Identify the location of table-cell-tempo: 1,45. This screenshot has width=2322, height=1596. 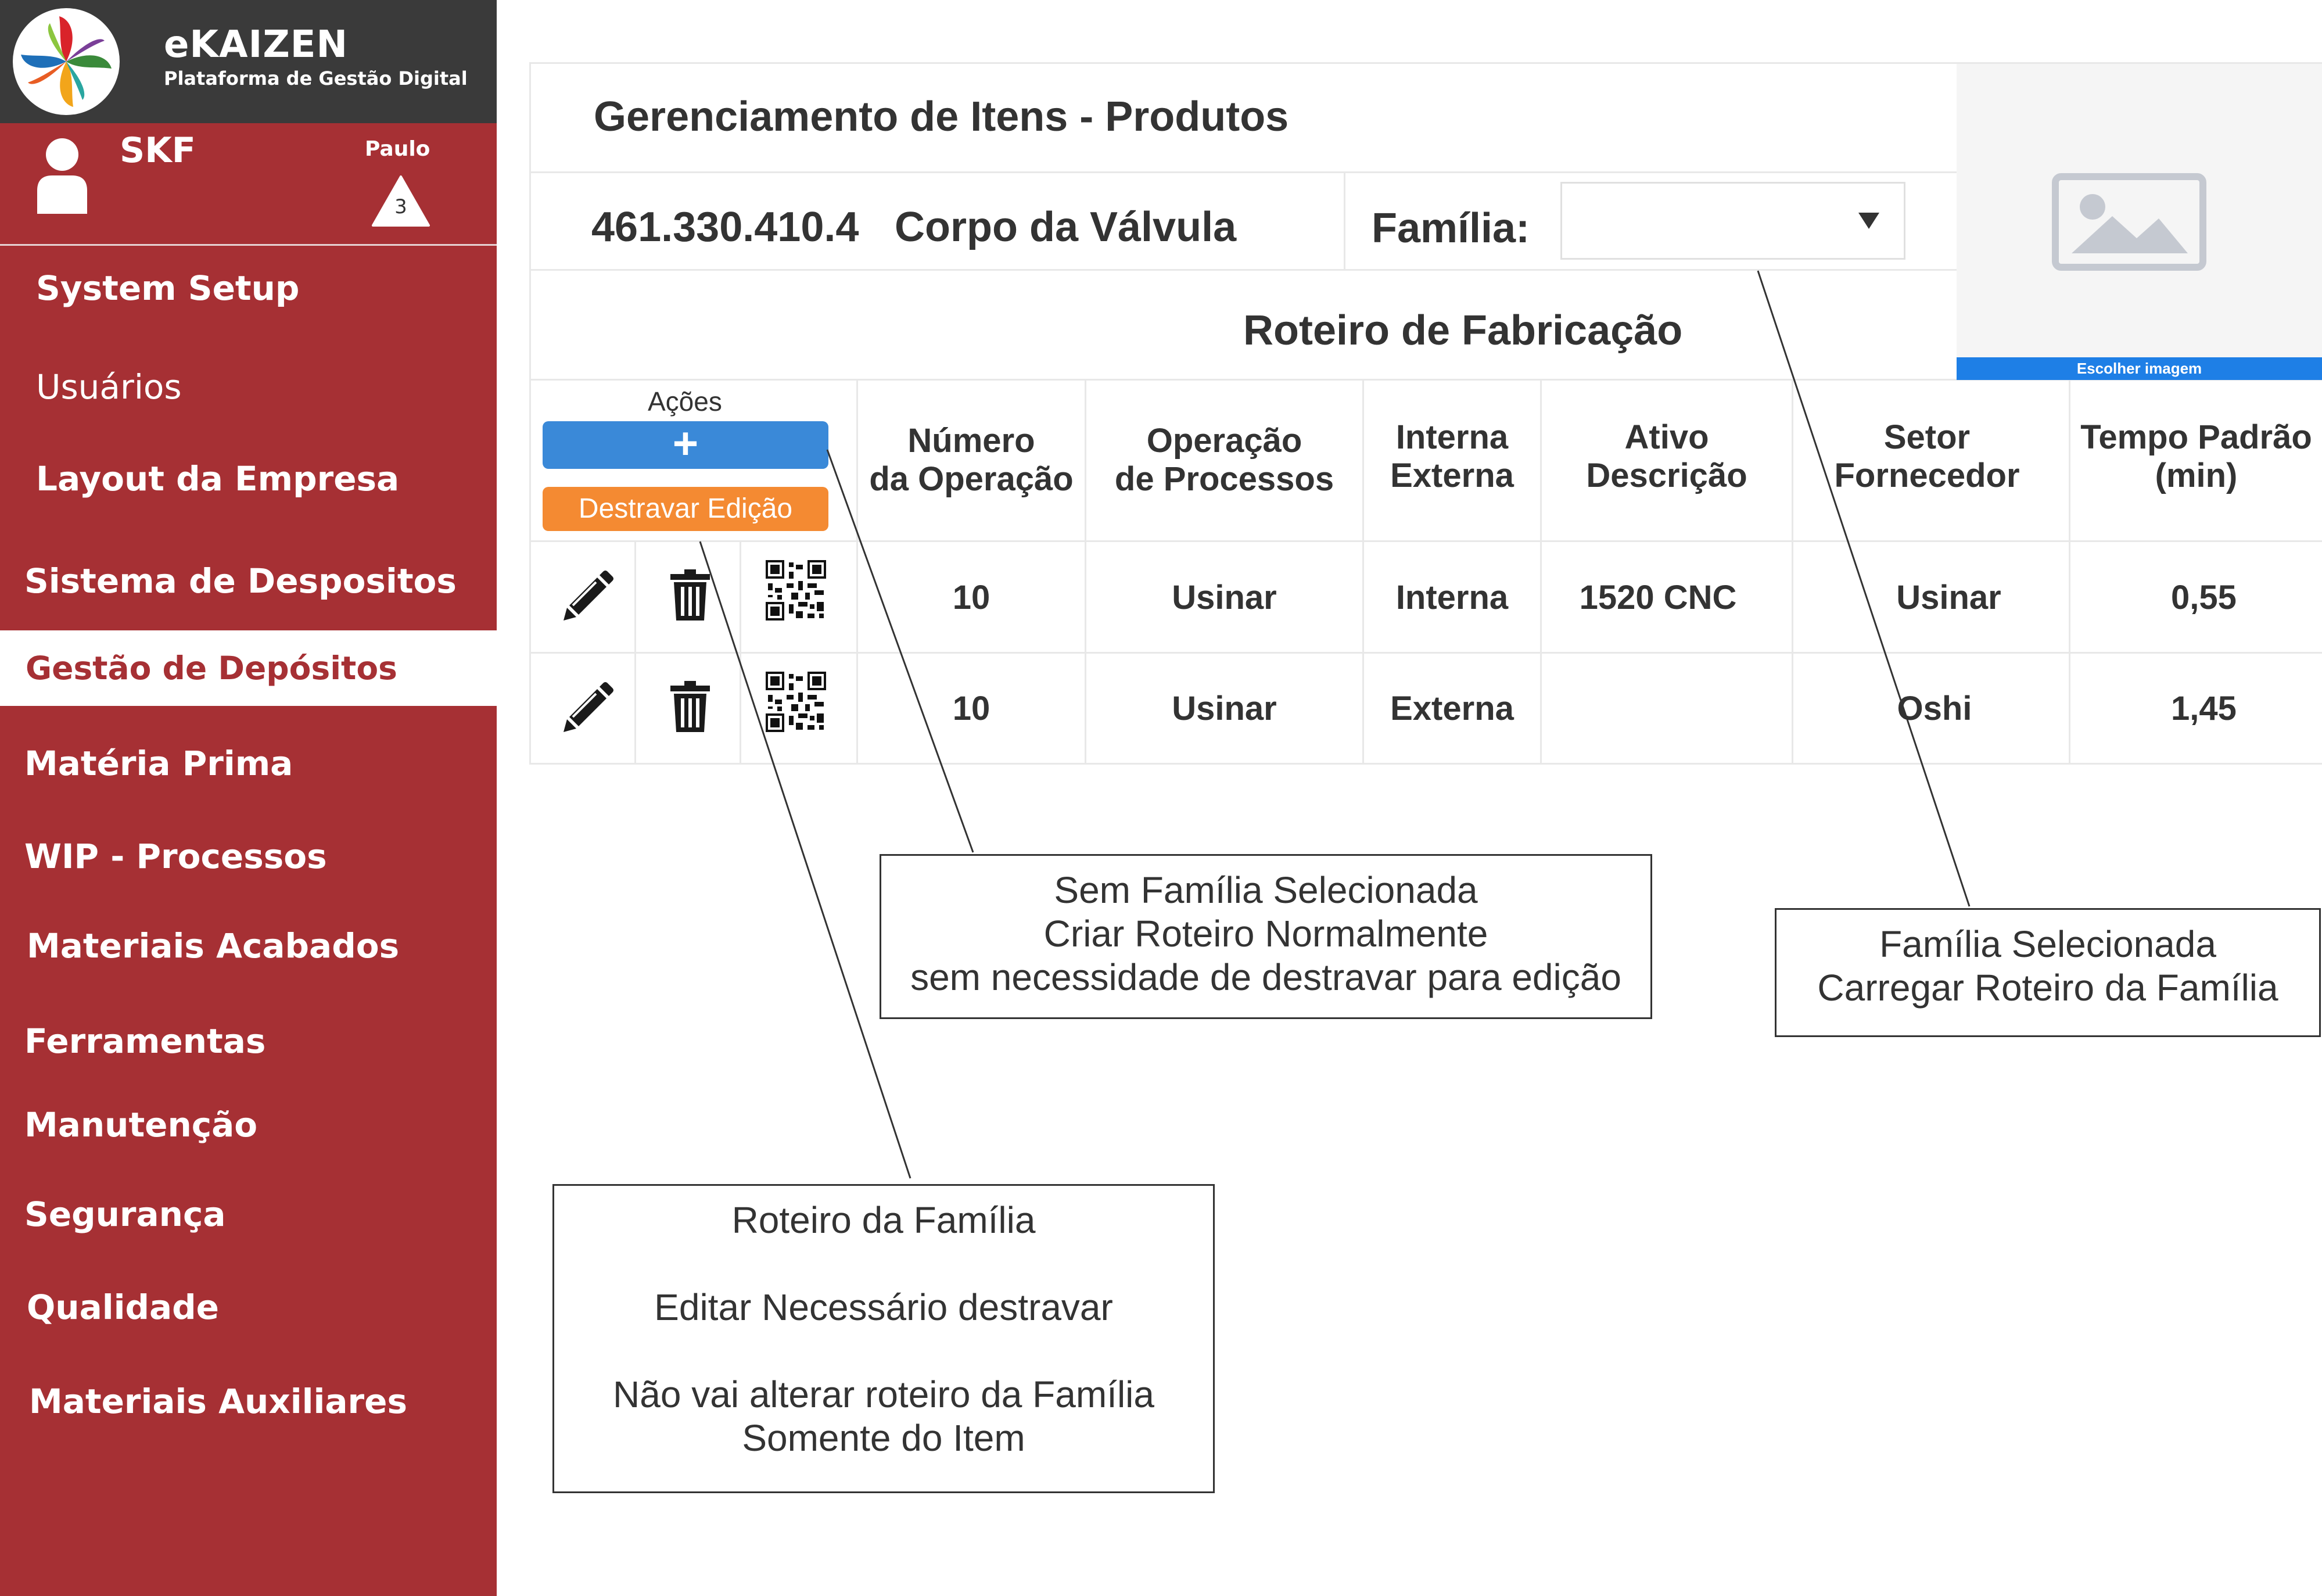
(2204, 708).